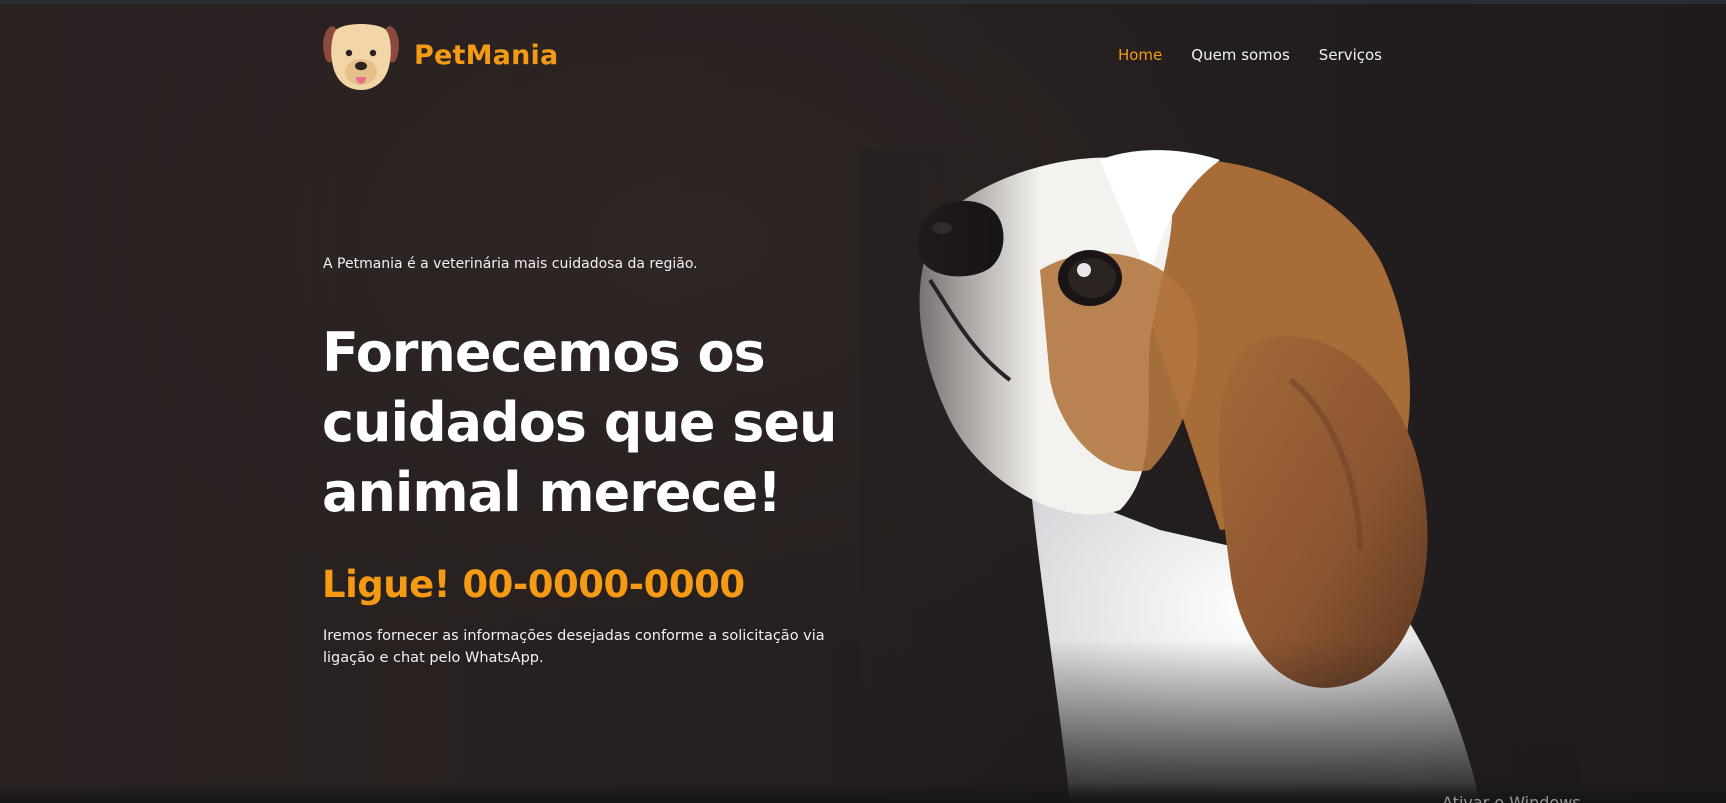  Describe the element at coordinates (486, 55) in the screenshot. I see `brand-name: PetMania` at that location.